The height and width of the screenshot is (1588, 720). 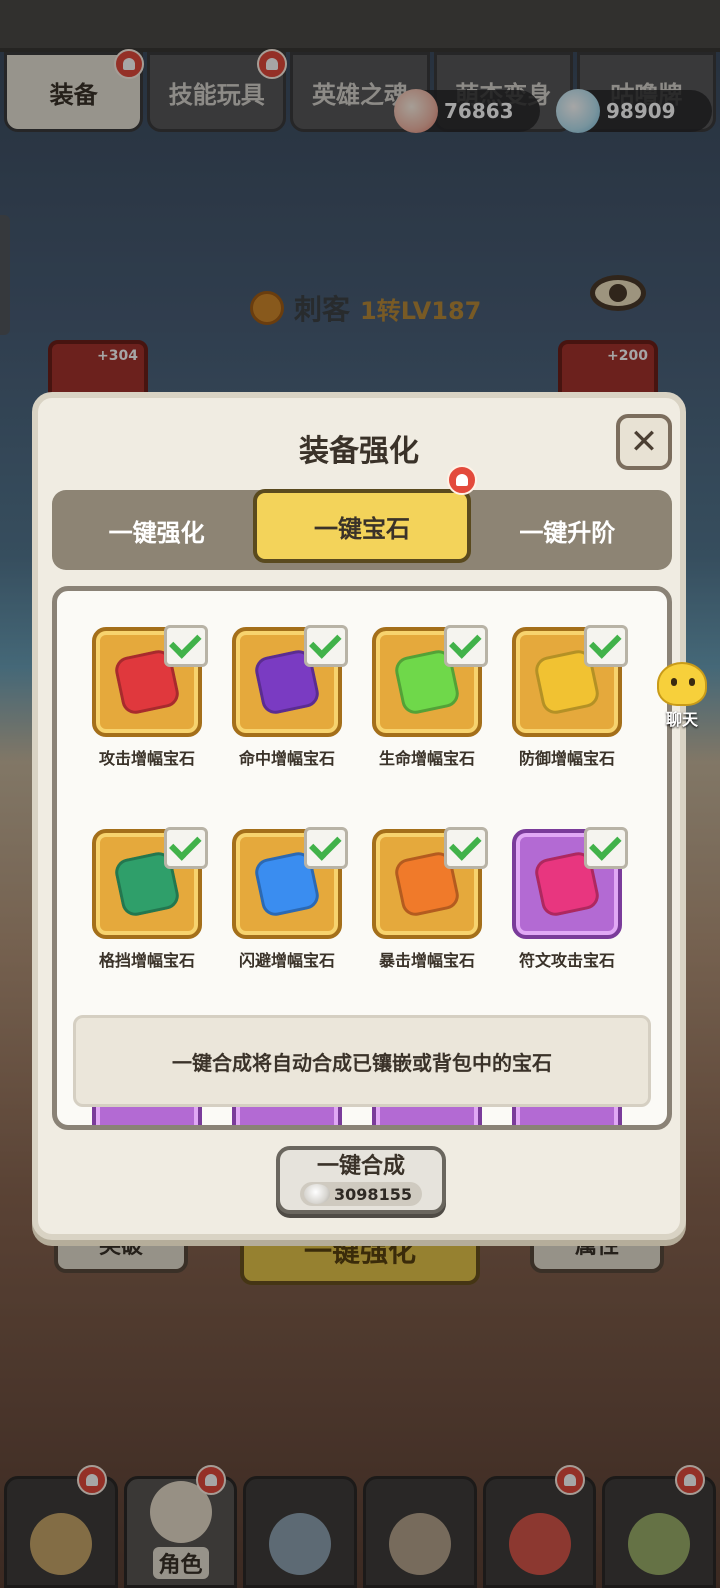 I want to click on gem-name: 防御增幅宝石, so click(x=566, y=758).